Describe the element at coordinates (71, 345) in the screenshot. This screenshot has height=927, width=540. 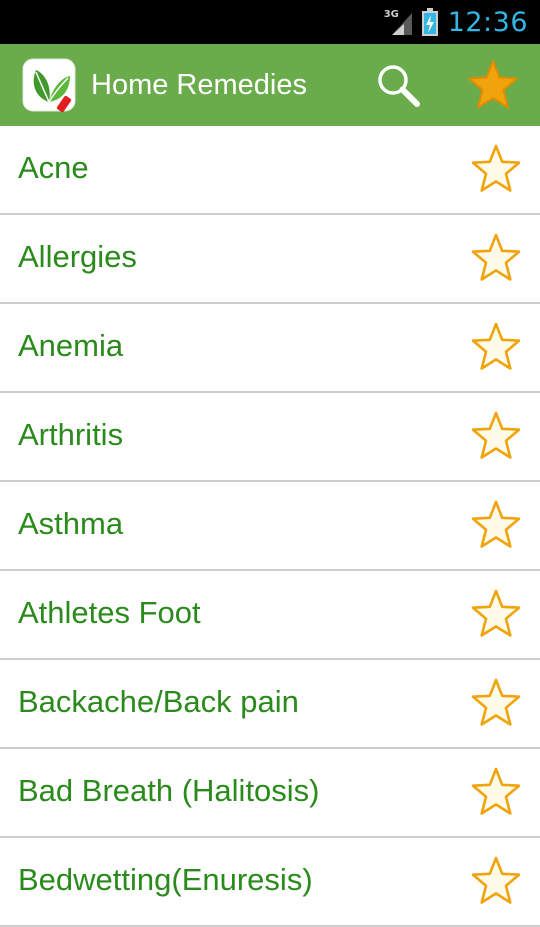
I see `list-item-label: Anemia` at that location.